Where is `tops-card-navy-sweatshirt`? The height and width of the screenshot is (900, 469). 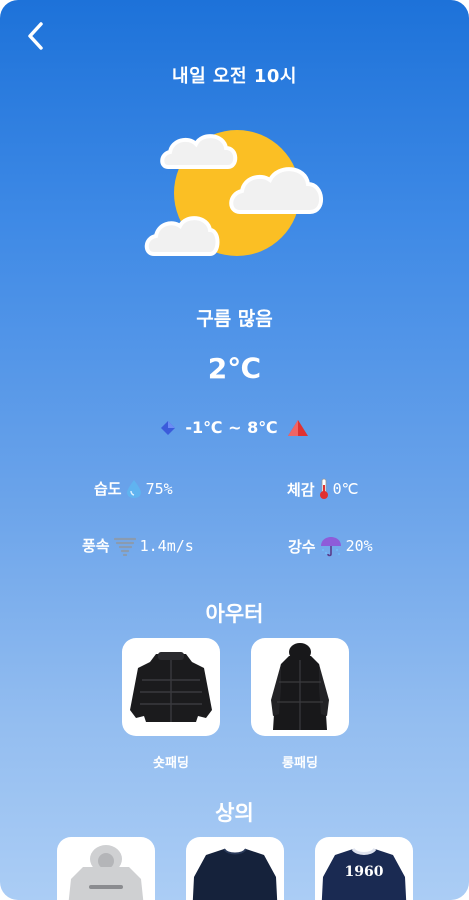
tops-card-navy-sweatshirt is located at coordinates (235, 868).